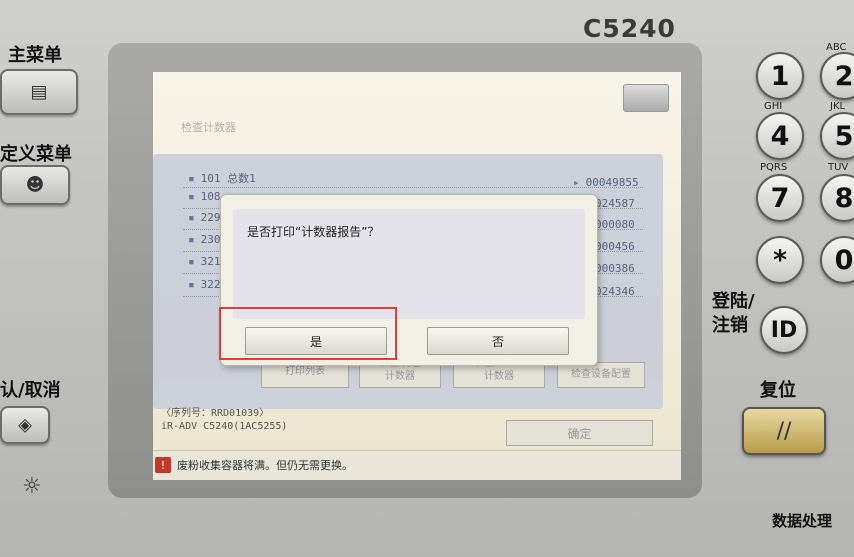 Image resolution: width=854 pixels, height=557 pixels. What do you see at coordinates (780, 136) in the screenshot?
I see `key-4: 4` at bounding box center [780, 136].